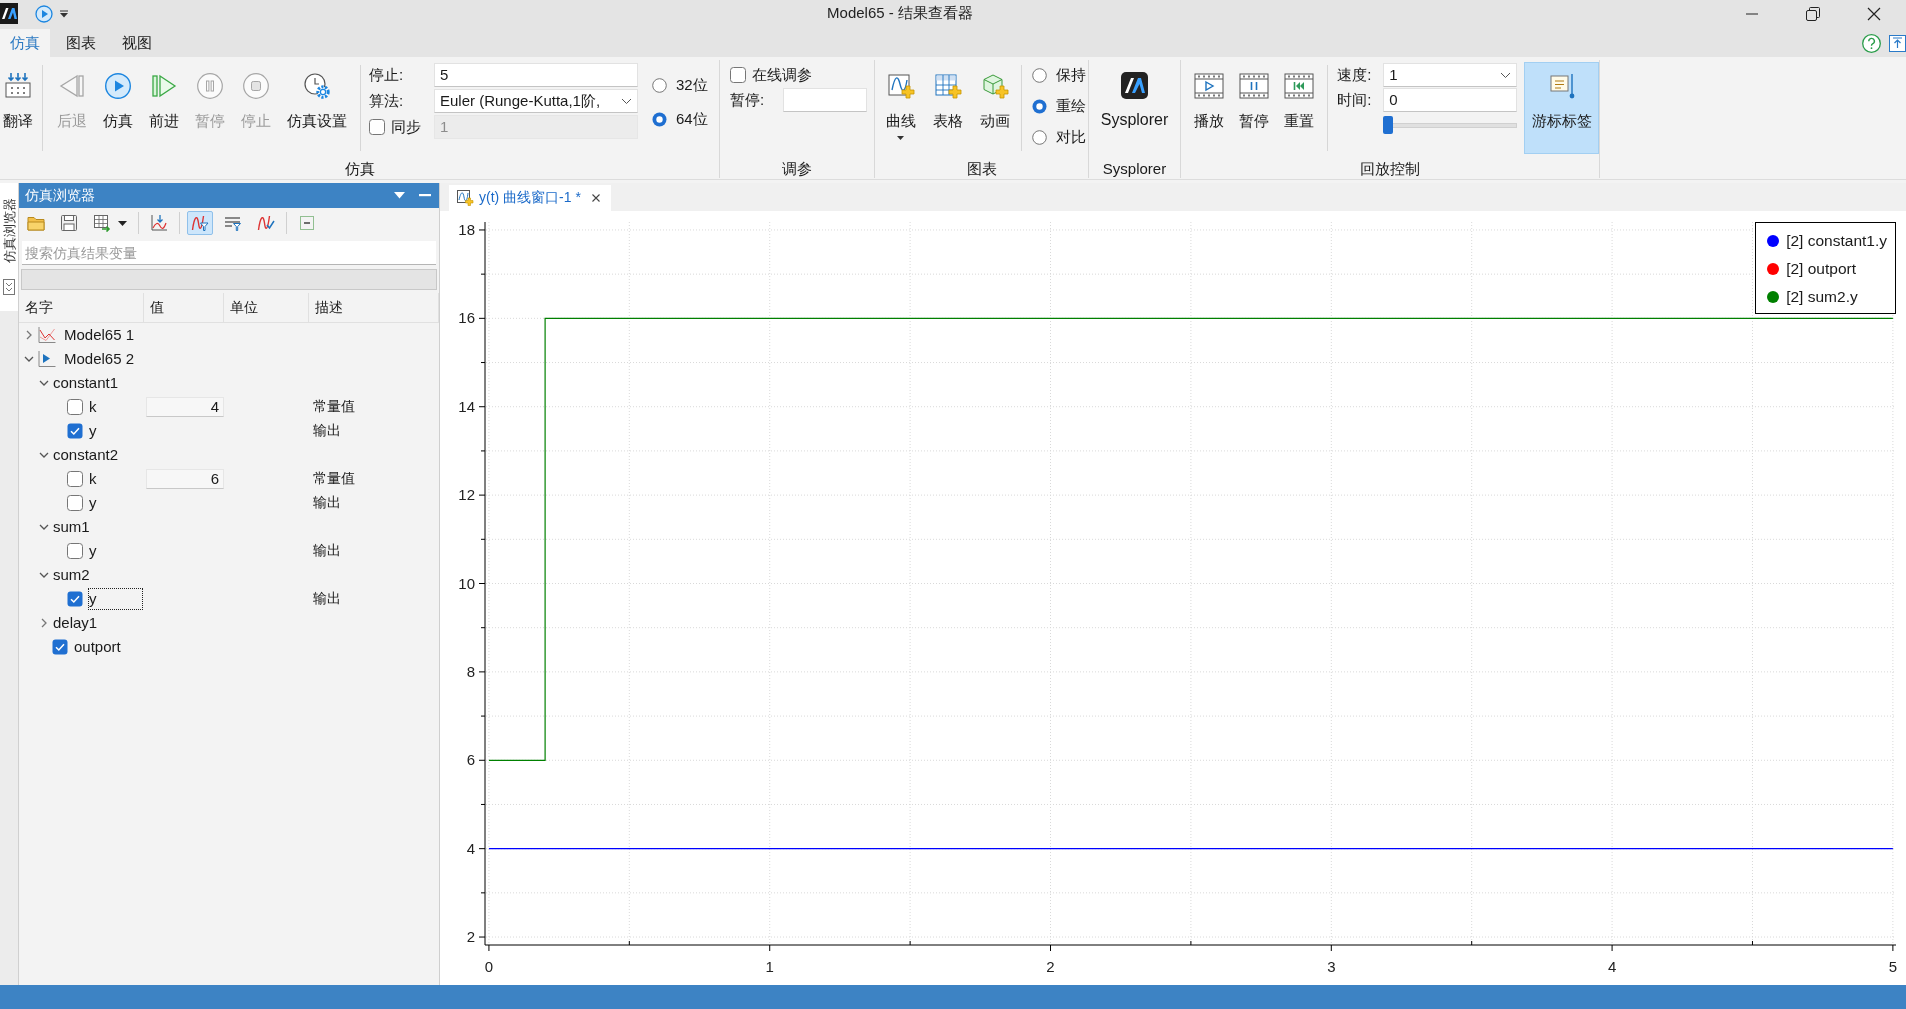 The width and height of the screenshot is (1906, 1009). Describe the element at coordinates (71, 575) in the screenshot. I see `tree-item: sum2` at that location.